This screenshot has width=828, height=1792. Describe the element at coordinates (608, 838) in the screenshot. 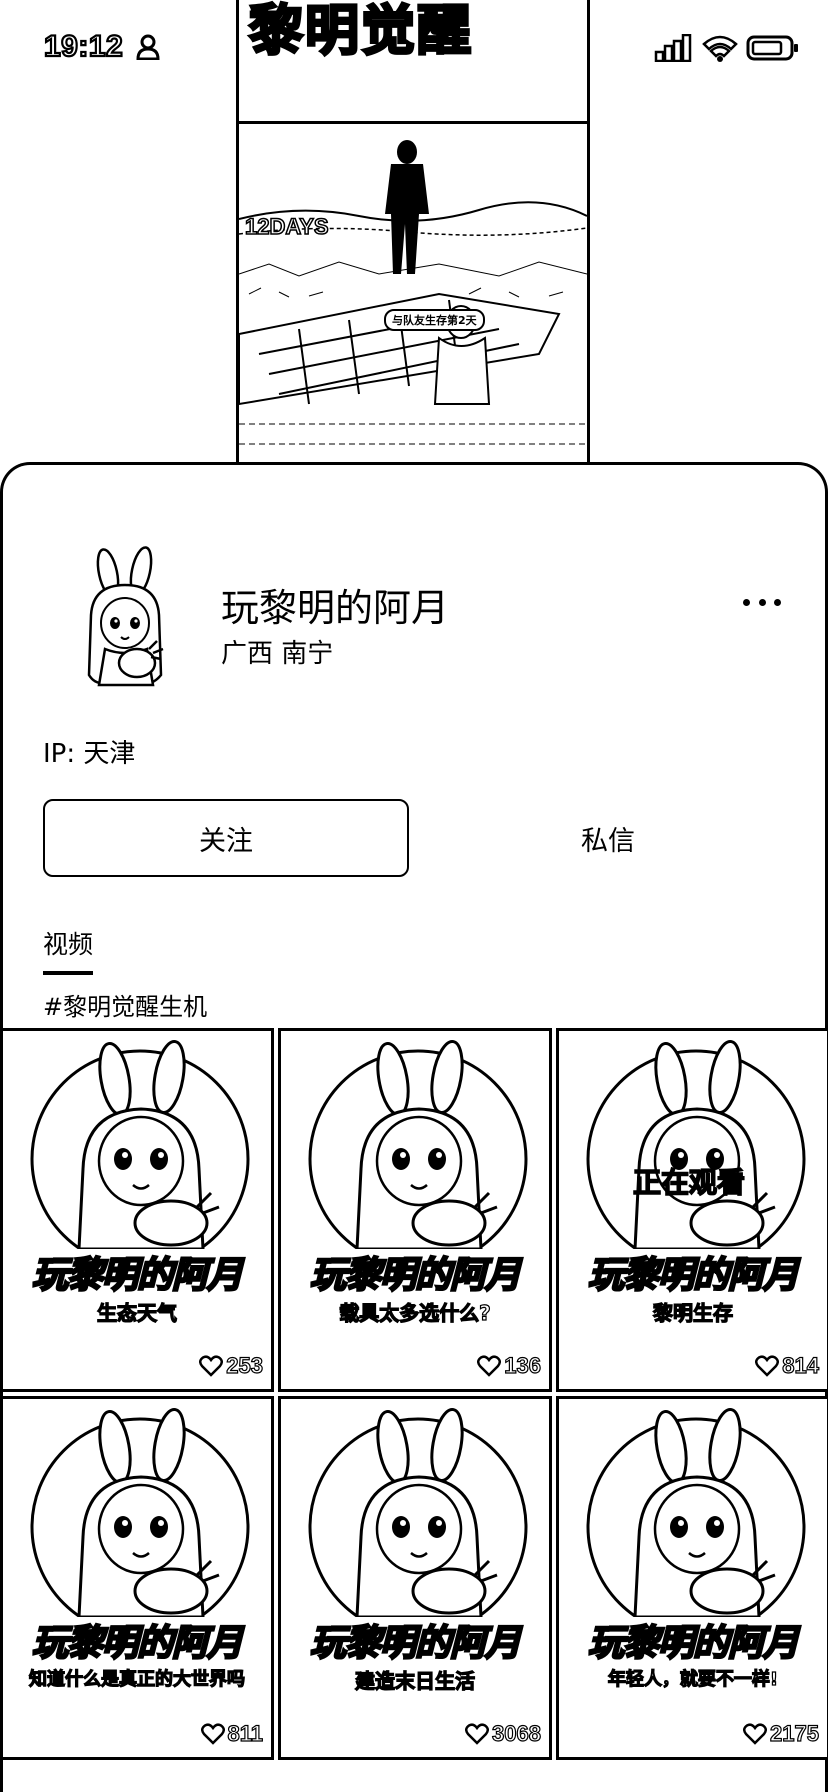

I see `message-button: 私信` at that location.